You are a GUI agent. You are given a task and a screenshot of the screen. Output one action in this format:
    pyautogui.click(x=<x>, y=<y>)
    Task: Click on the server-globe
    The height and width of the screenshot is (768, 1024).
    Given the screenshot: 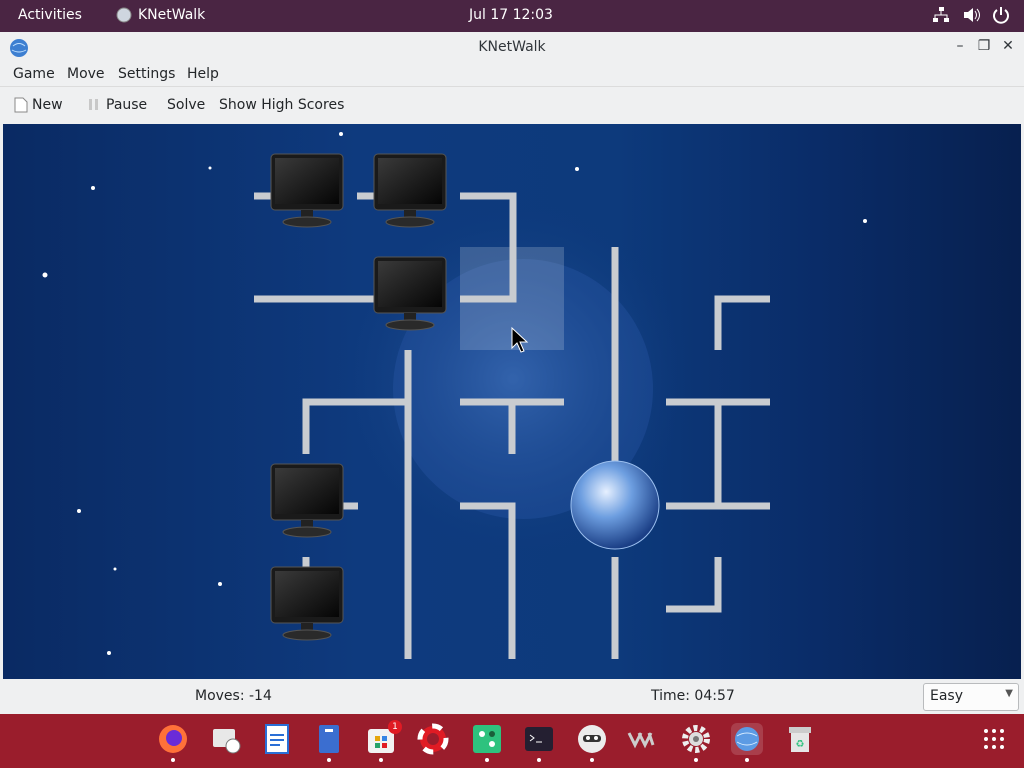 What is the action you would take?
    pyautogui.click(x=615, y=505)
    